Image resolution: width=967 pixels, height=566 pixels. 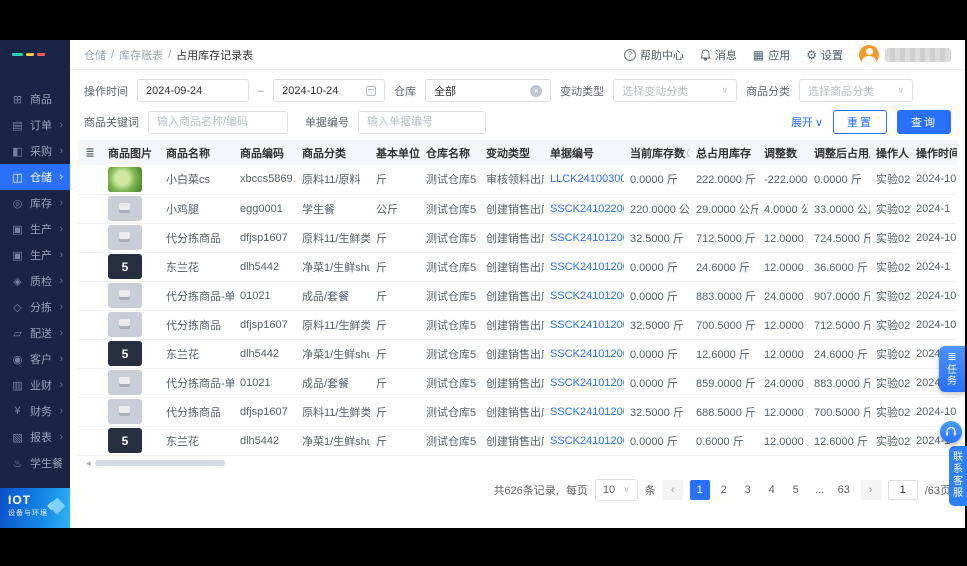 I want to click on table-column-settings-icon: ≣, so click(x=90, y=152).